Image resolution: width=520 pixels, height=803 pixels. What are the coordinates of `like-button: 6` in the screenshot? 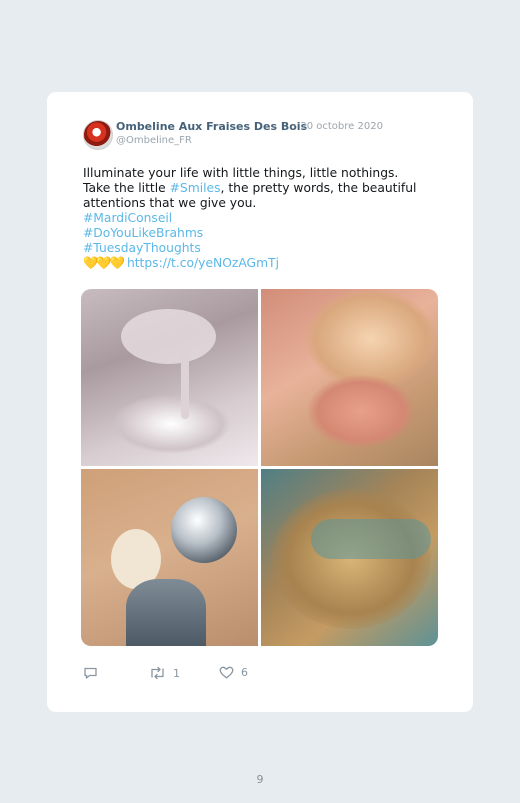 It's located at (233, 672).